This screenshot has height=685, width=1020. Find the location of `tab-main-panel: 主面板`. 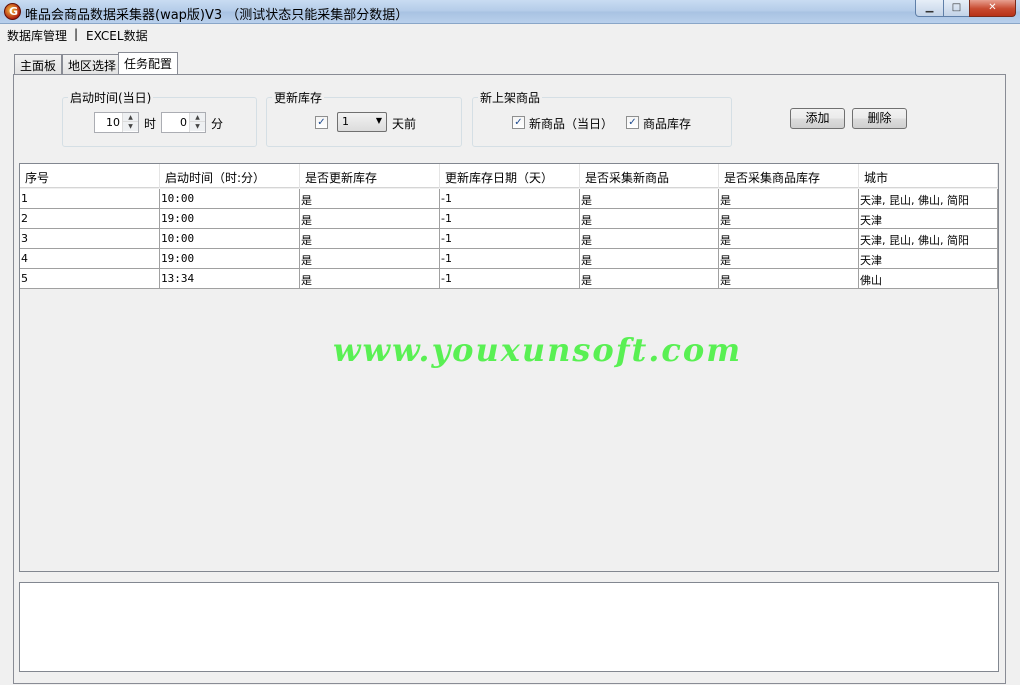

tab-main-panel: 主面板 is located at coordinates (38, 64).